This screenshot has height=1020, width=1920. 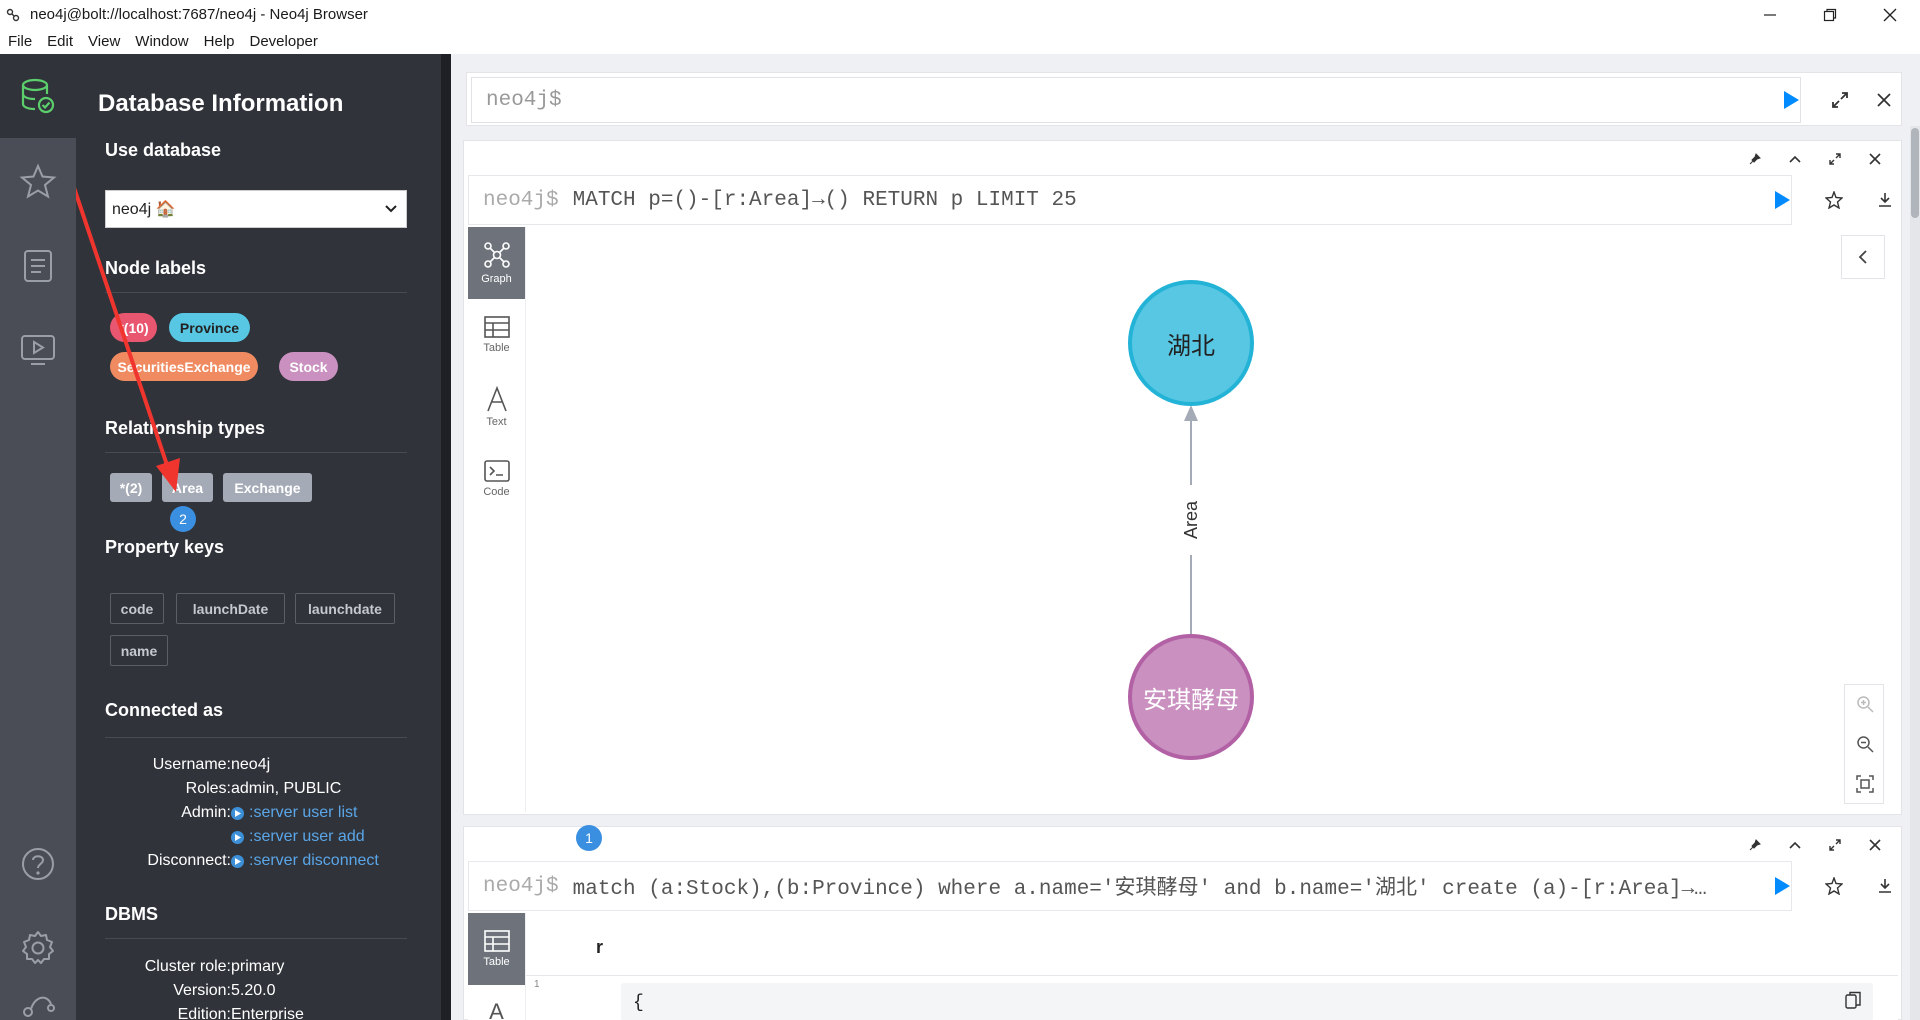 I want to click on tab-text: A, so click(x=496, y=1002).